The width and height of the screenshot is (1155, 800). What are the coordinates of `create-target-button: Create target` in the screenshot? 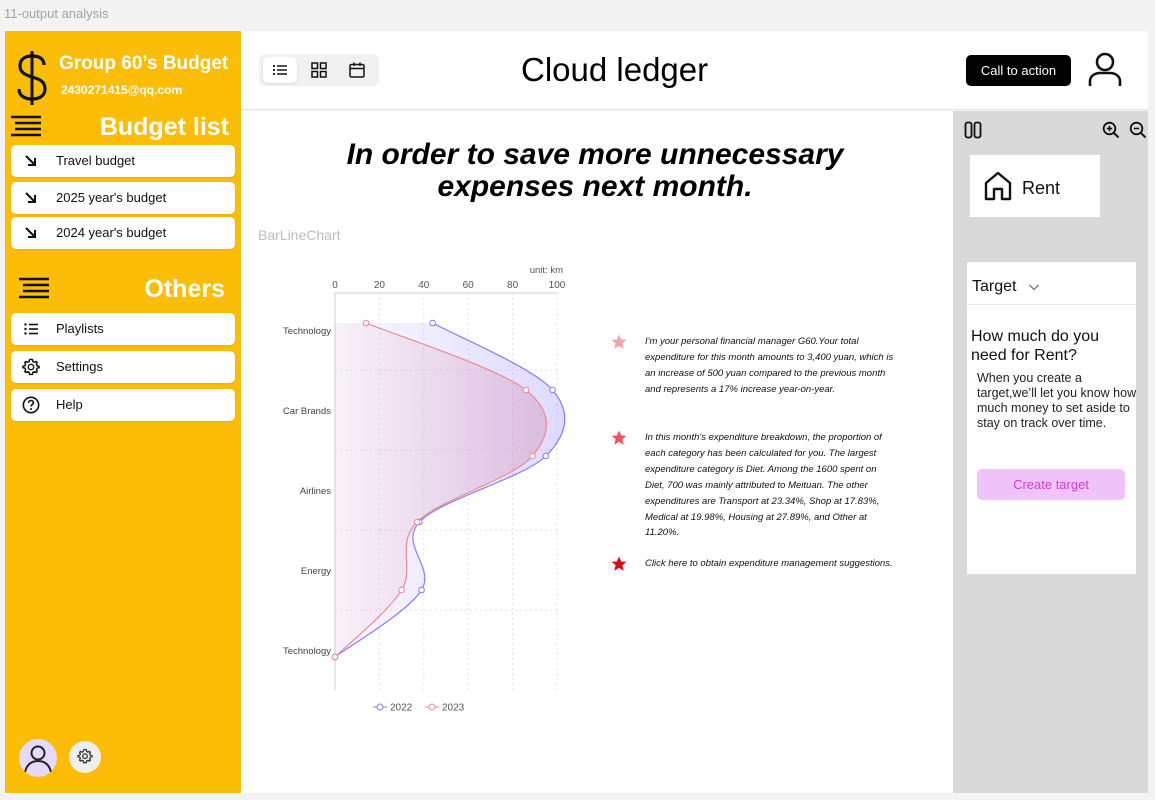 It's located at (1051, 484).